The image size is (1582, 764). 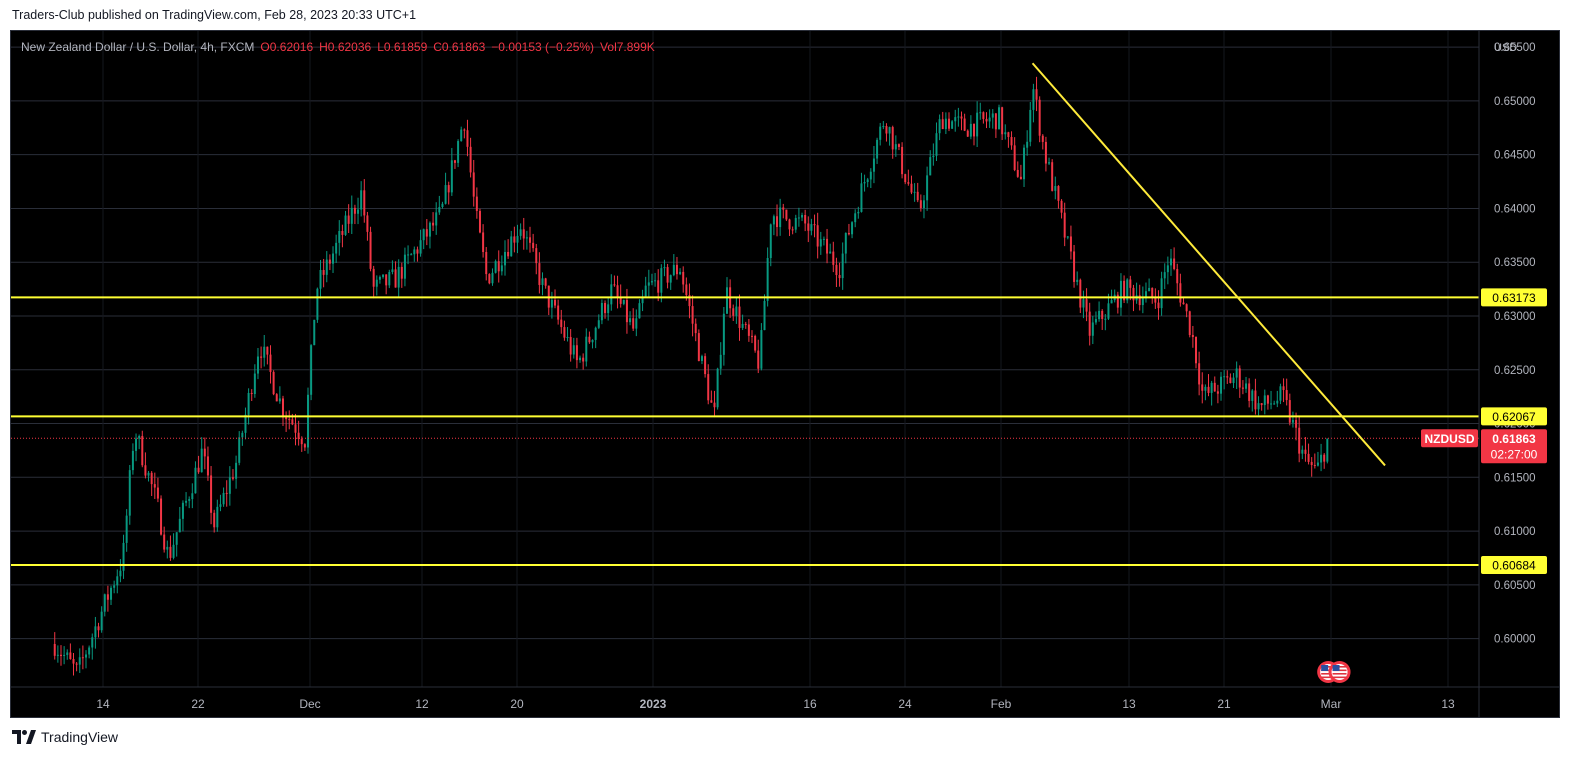 What do you see at coordinates (1515, 209) in the screenshot?
I see `price-tick-label: 0.64000` at bounding box center [1515, 209].